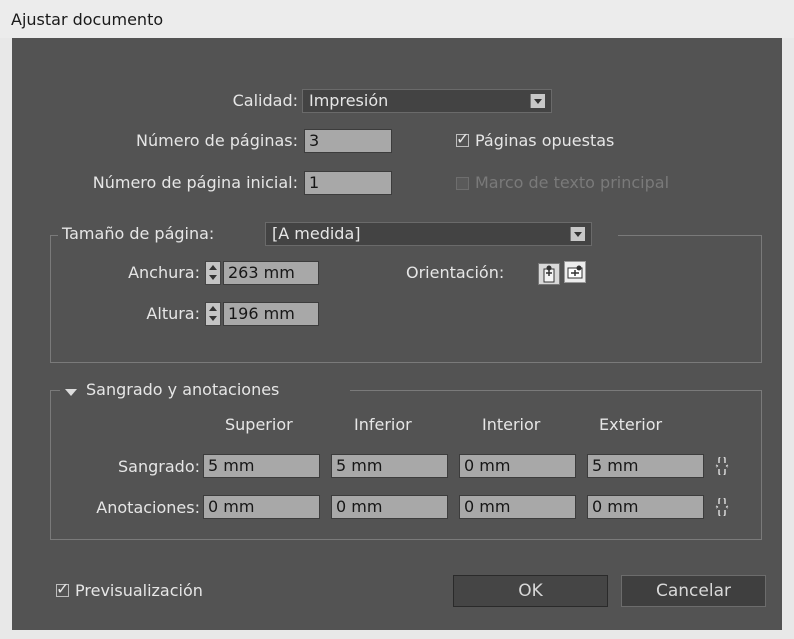  Describe the element at coordinates (213, 273) in the screenshot. I see `width-stepper-icon` at that location.